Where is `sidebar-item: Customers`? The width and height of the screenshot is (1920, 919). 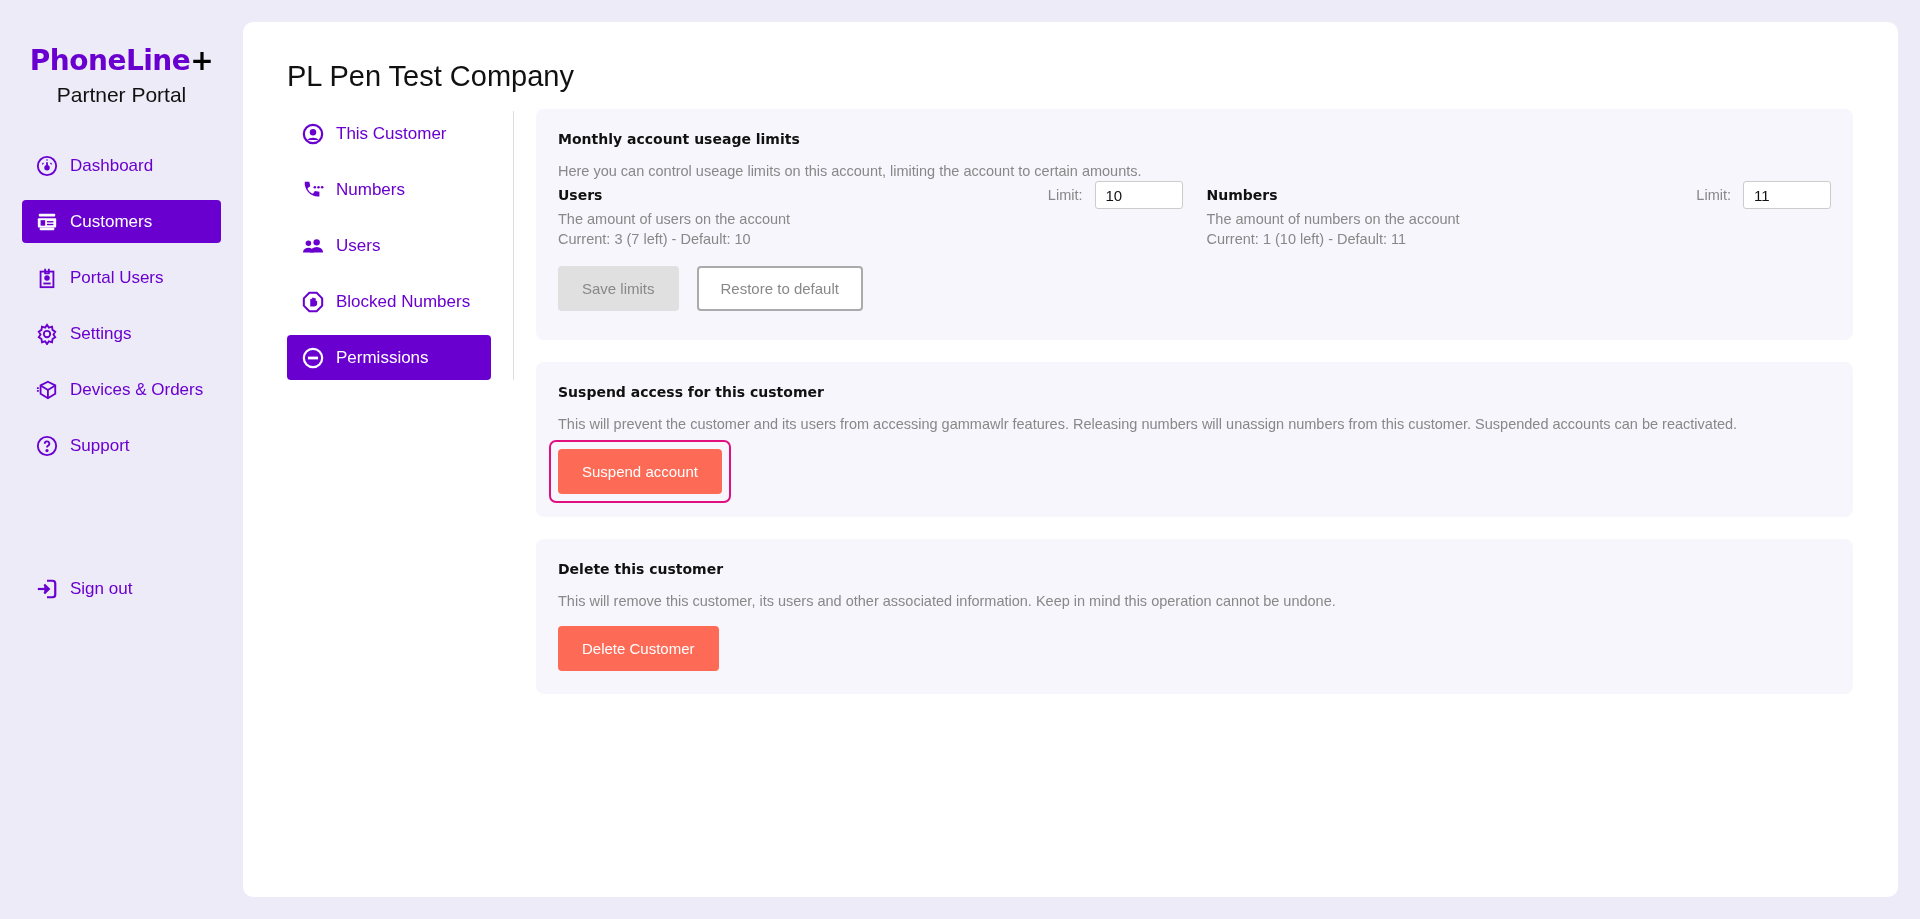 sidebar-item: Customers is located at coordinates (121, 221).